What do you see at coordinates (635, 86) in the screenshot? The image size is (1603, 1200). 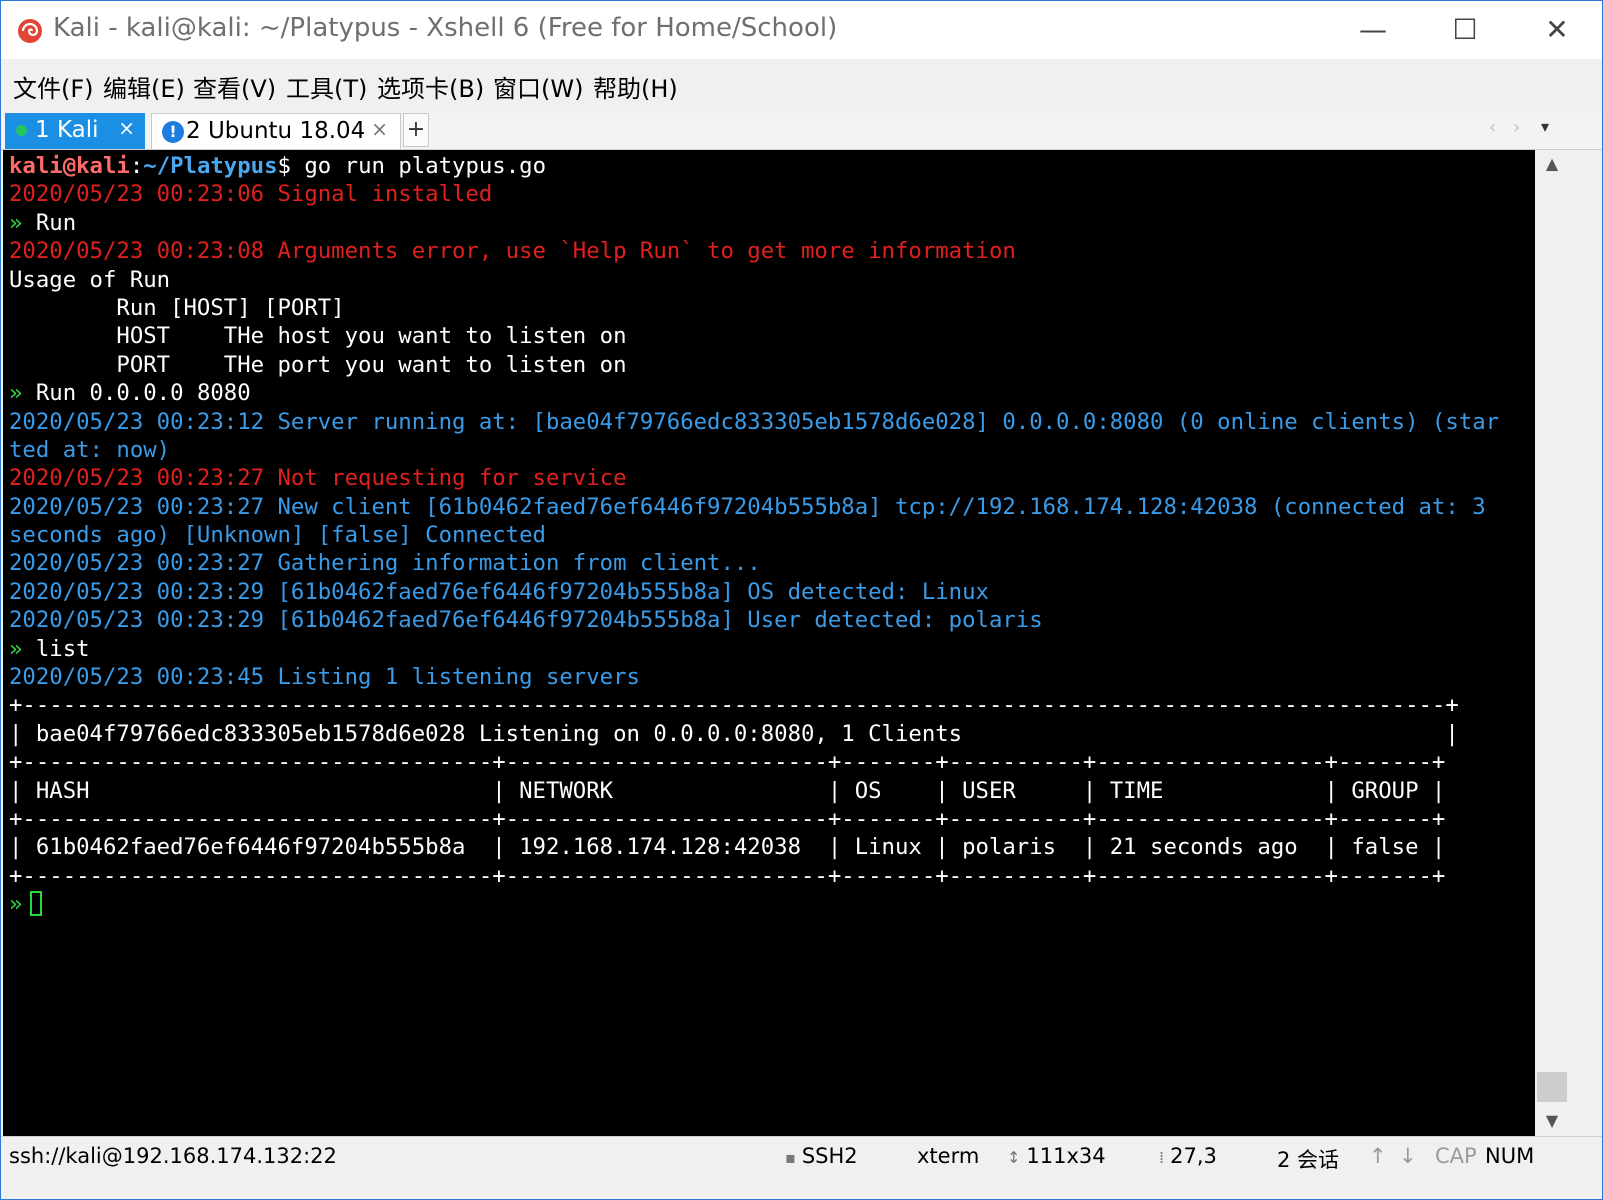 I see `menu-help: 帮助(H)` at bounding box center [635, 86].